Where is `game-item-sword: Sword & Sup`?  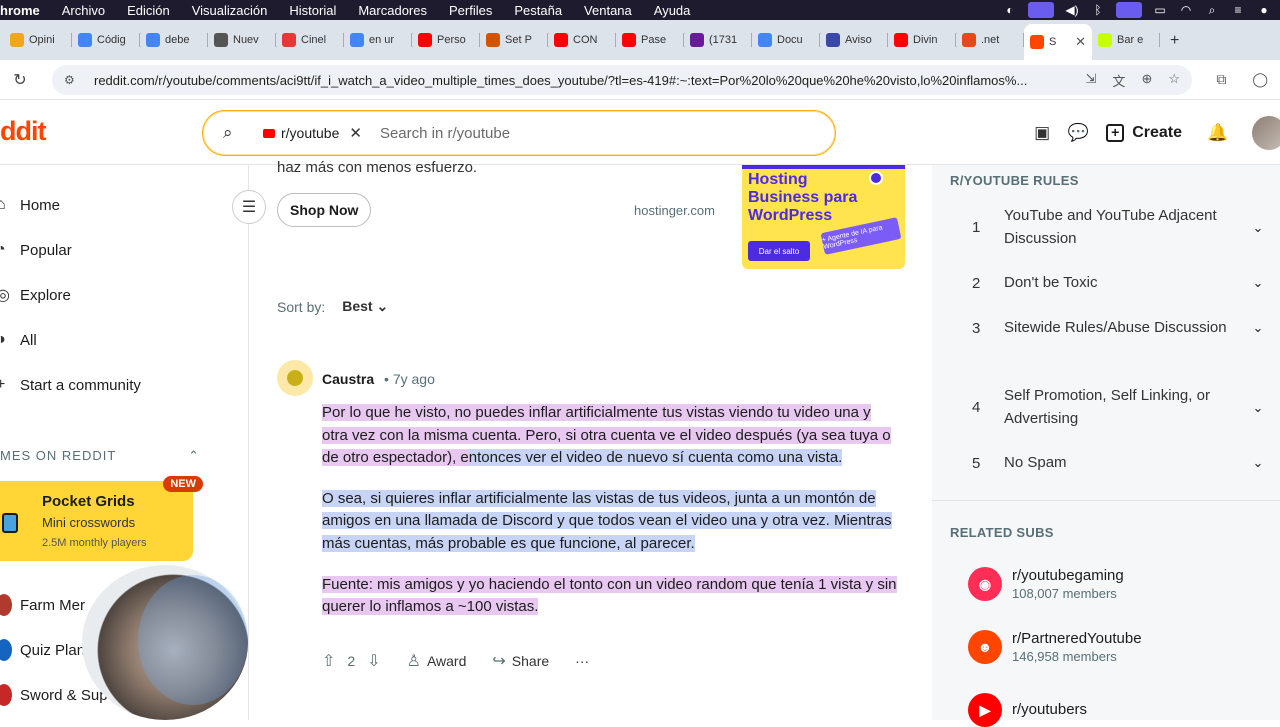
game-item-sword: Sword & Sup is located at coordinates (54, 695).